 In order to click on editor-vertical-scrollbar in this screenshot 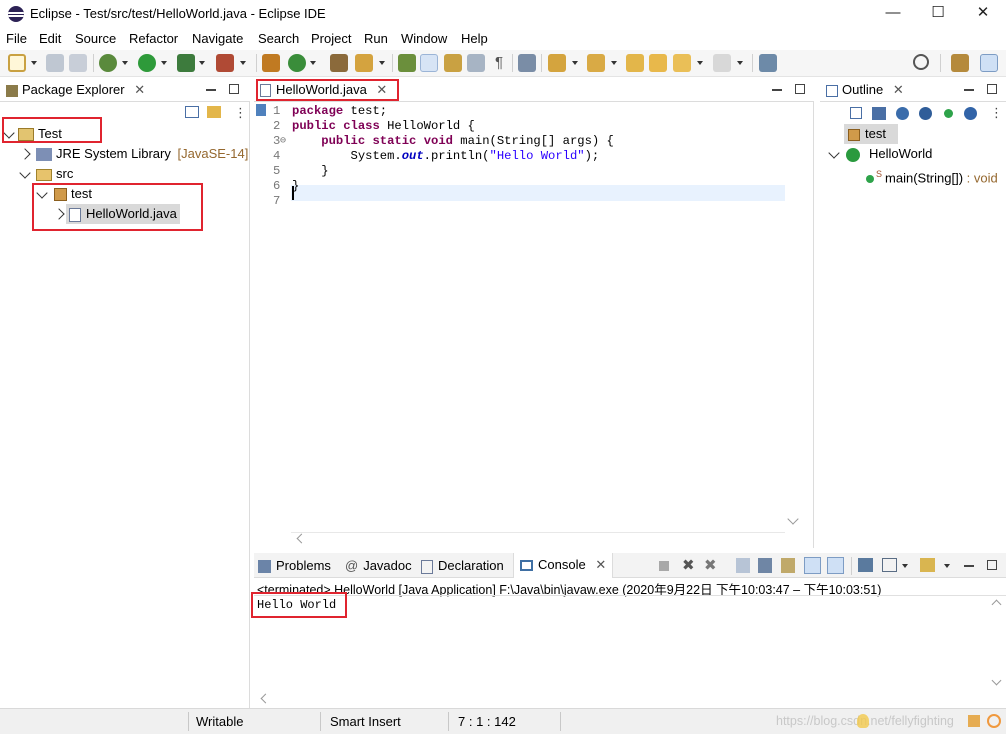, I will do `click(795, 314)`.